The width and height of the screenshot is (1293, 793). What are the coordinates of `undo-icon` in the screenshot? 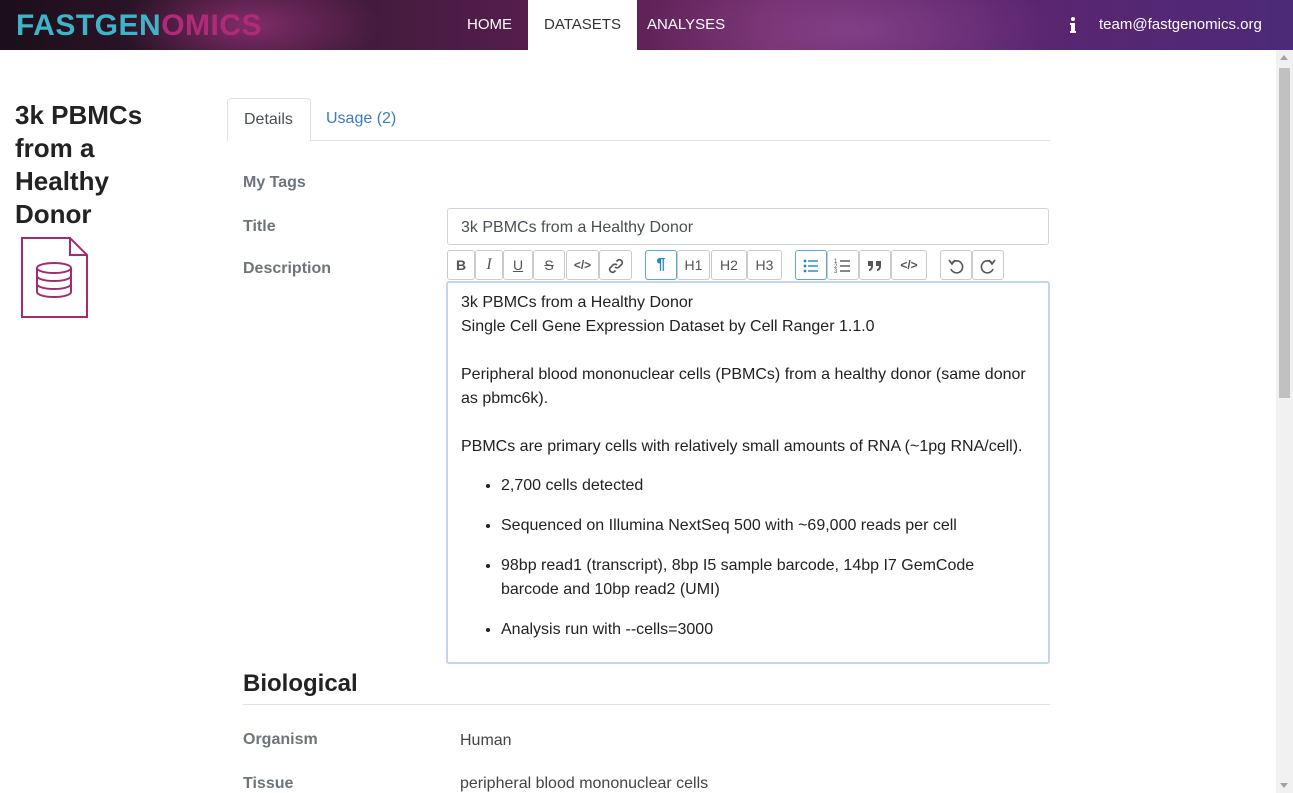 It's located at (956, 266).